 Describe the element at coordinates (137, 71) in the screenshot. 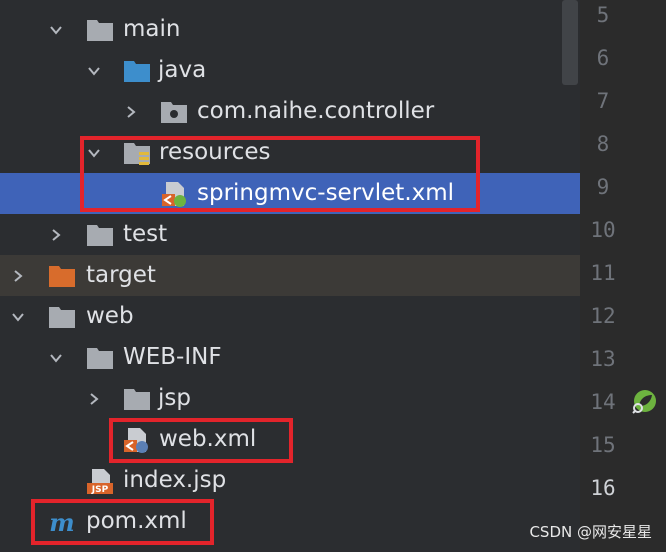

I see `java-source-folder-icon` at that location.